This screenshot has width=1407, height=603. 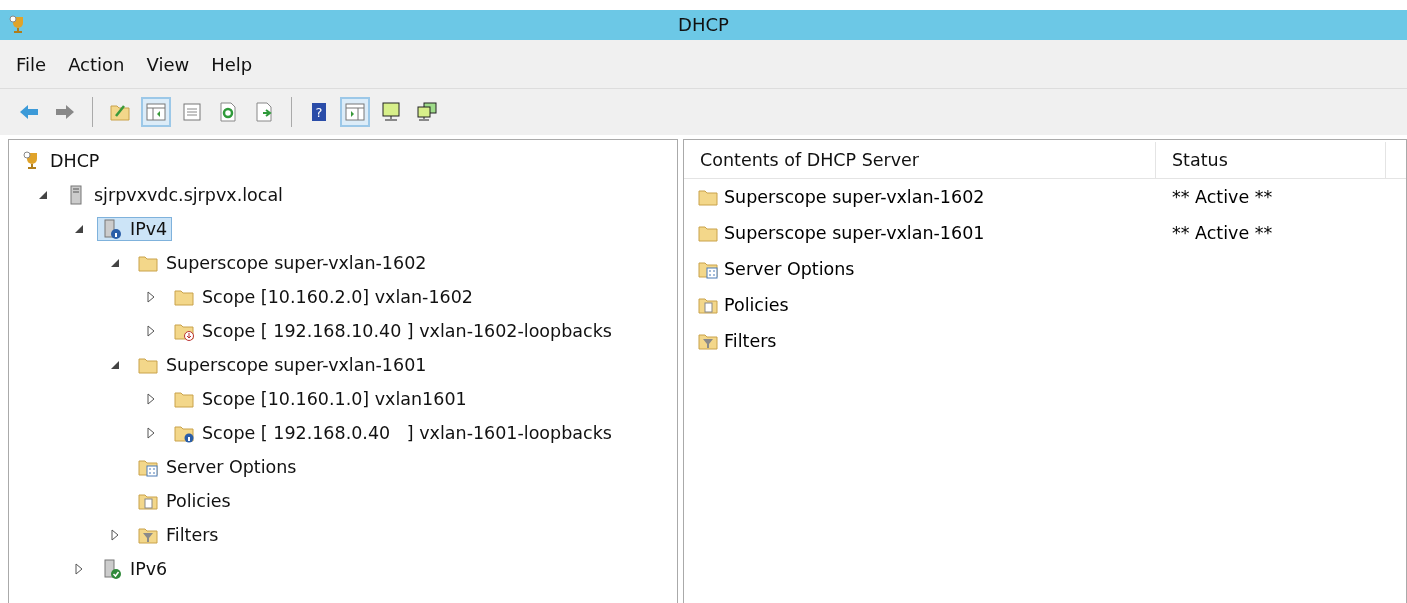 I want to click on tree-item: sjrpvxvdc.sjrpvx.local, so click(x=174, y=195).